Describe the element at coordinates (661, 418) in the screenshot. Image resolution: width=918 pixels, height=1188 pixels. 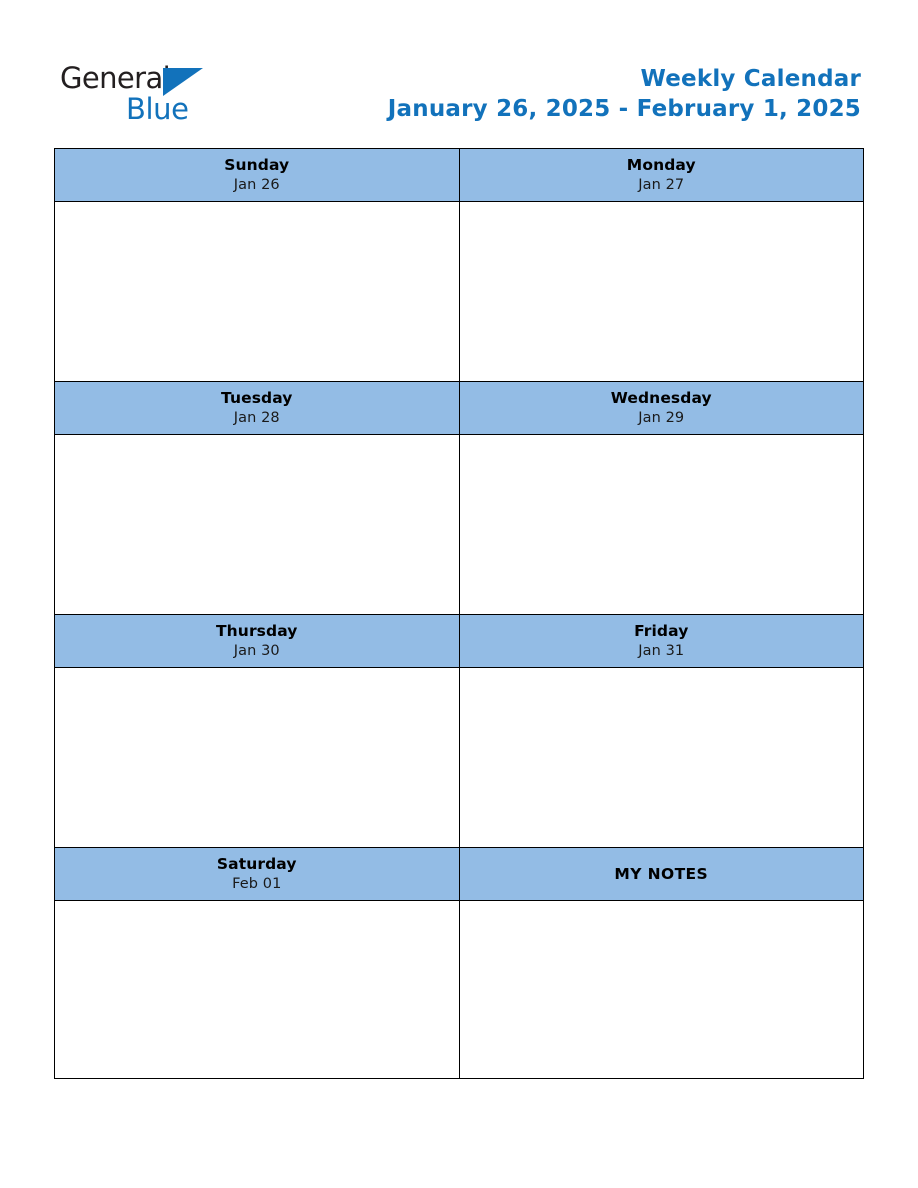
I see `day-date-label: Jan 29` at that location.